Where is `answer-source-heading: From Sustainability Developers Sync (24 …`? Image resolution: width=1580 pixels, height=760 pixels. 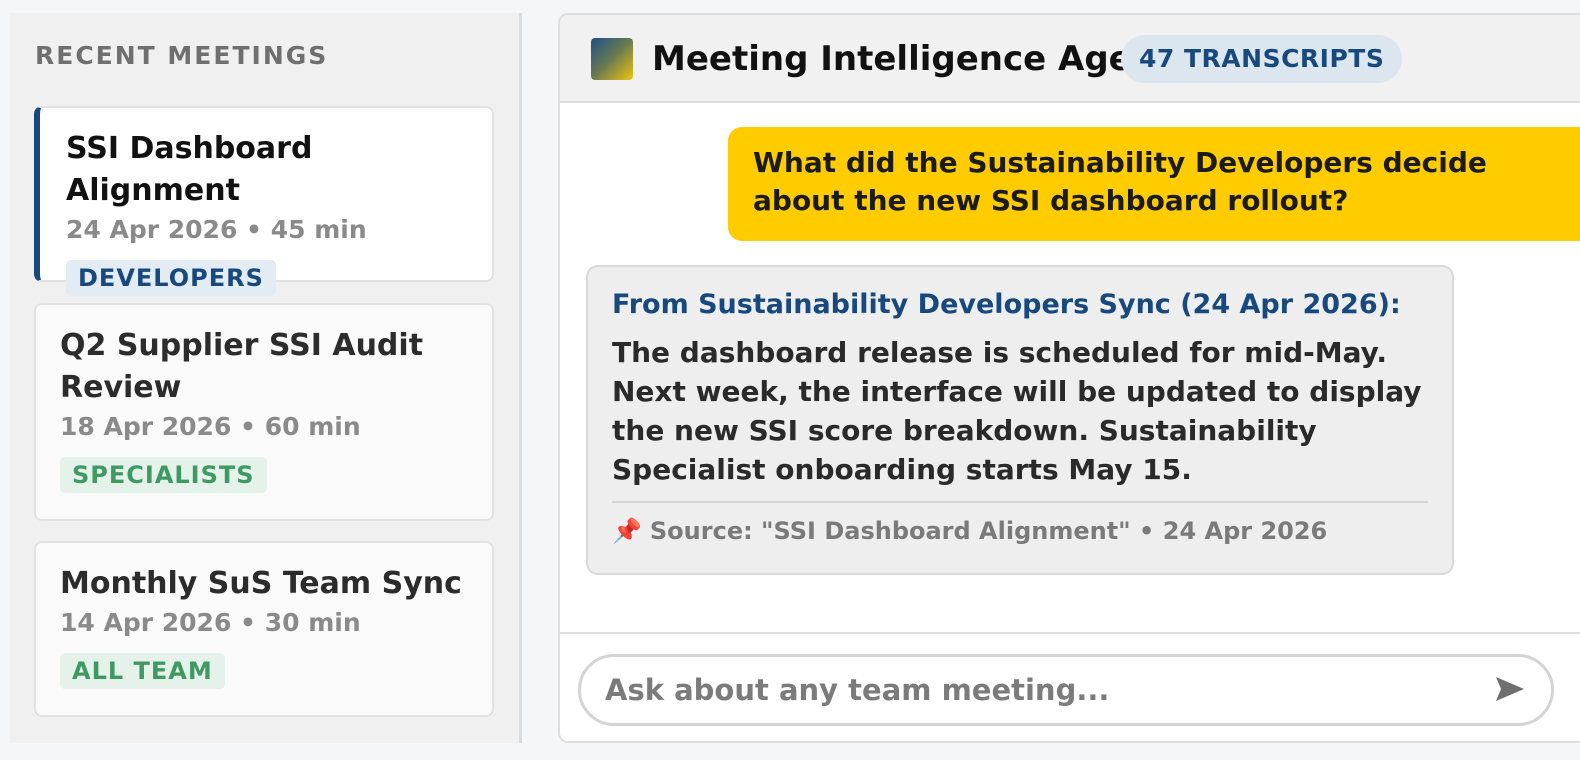 answer-source-heading: From Sustainability Developers Sync (24 … is located at coordinates (1006, 304).